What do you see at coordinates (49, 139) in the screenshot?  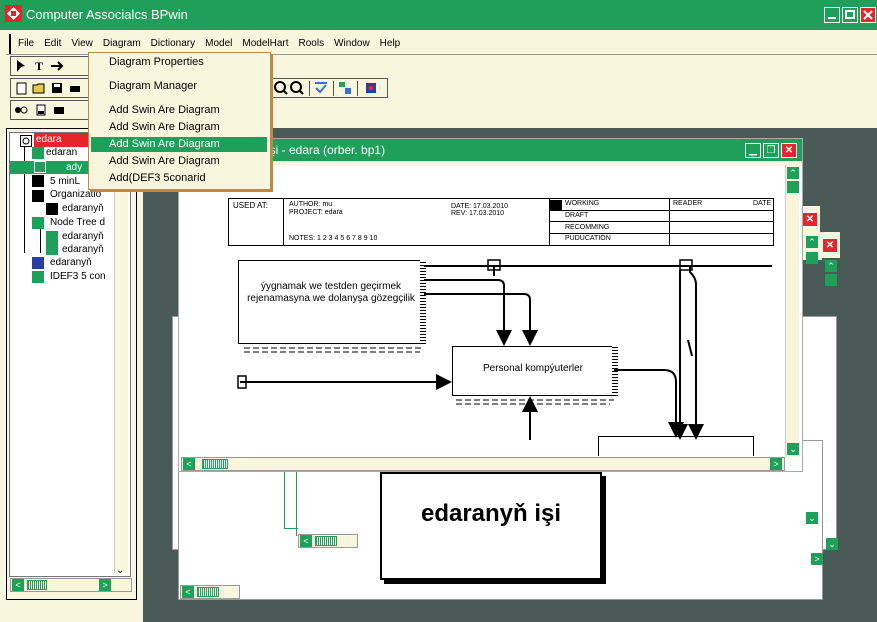 I see `tree-item-edara: edara` at bounding box center [49, 139].